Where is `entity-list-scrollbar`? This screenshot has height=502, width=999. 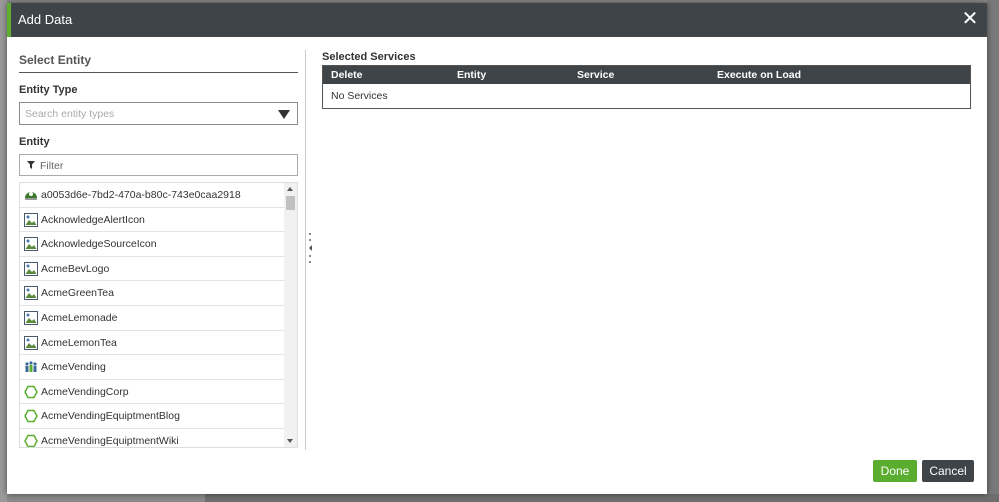 entity-list-scrollbar is located at coordinates (290, 315).